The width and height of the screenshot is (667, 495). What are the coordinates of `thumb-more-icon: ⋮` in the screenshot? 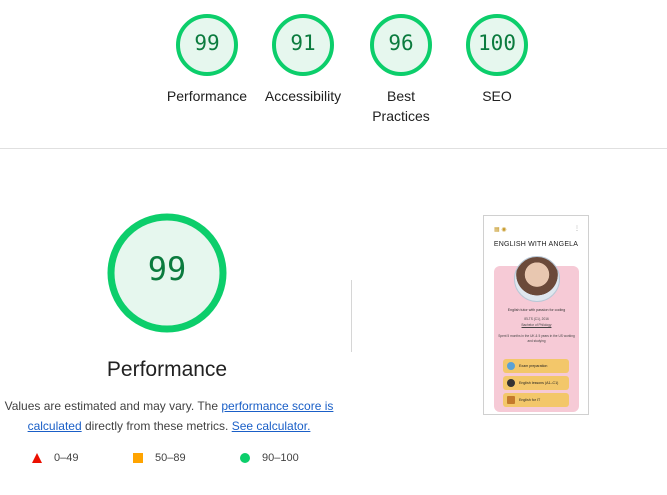 It's located at (577, 229).